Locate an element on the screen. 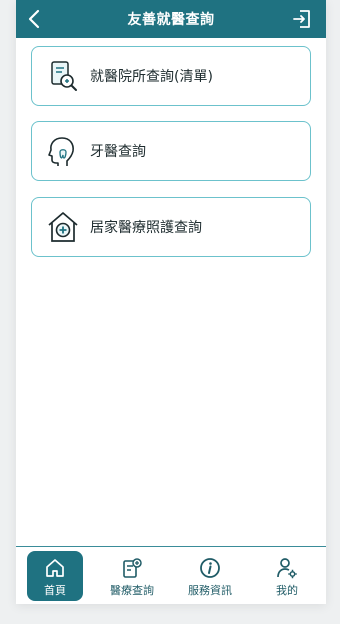 This screenshot has width=340, height=624. page-title: 友善就醫查詢 is located at coordinates (171, 20).